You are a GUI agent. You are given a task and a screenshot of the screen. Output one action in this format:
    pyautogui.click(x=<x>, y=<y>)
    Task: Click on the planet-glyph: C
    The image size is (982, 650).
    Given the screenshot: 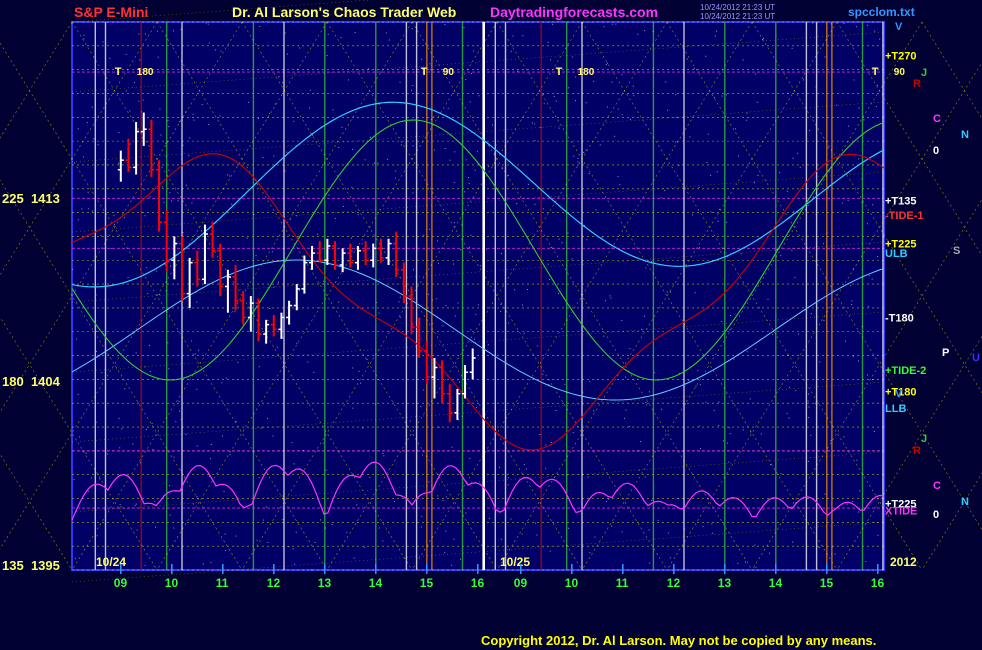 What is the action you would take?
    pyautogui.click(x=937, y=486)
    